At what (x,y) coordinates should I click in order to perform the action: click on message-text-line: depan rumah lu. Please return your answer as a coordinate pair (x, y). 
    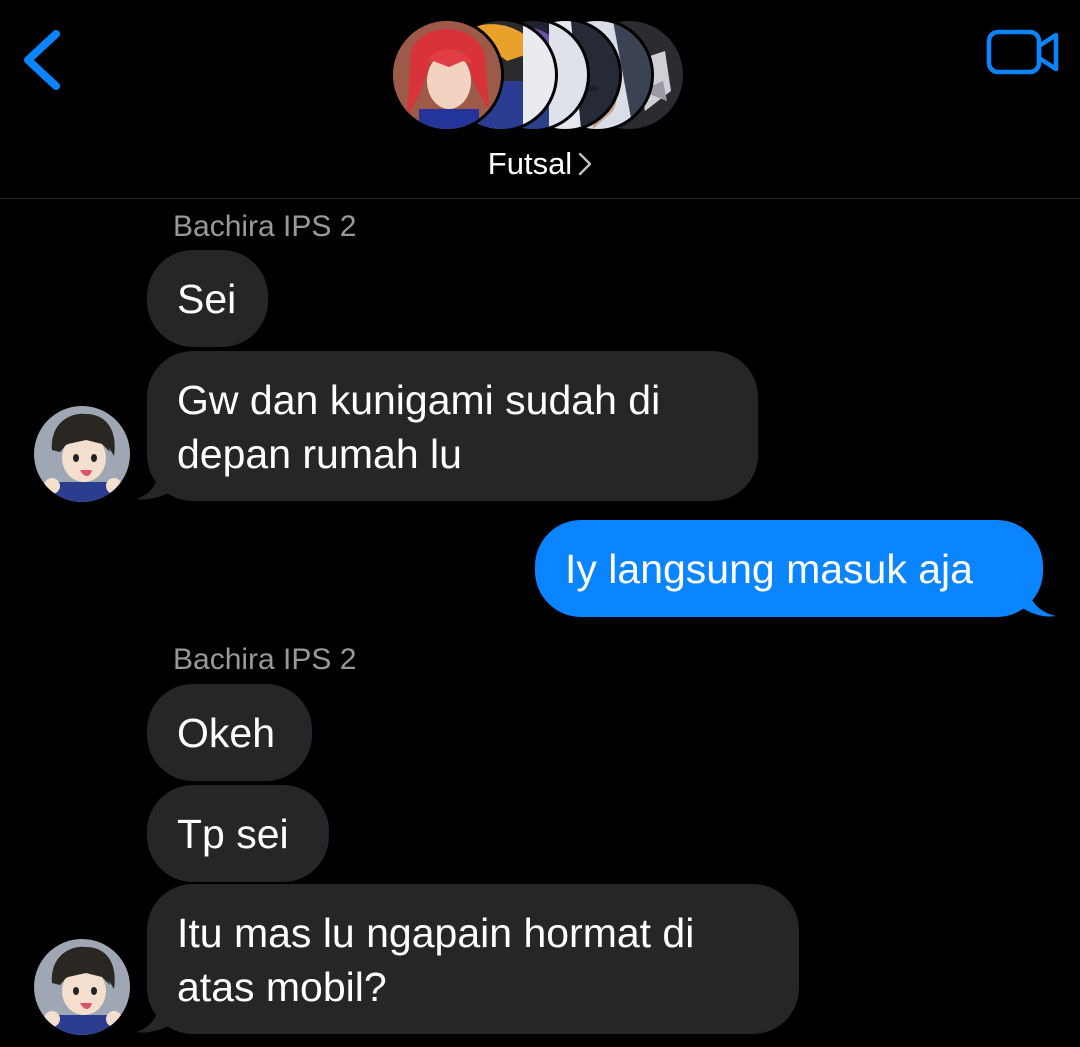
    Looking at the image, I should click on (319, 454).